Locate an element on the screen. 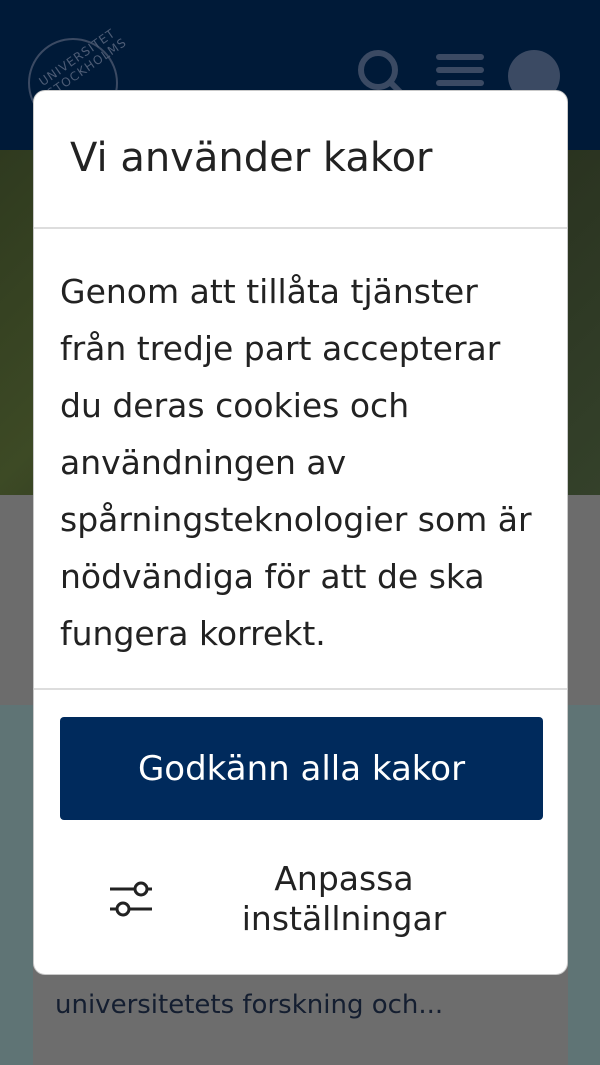  sliders-icon is located at coordinates (131, 899).